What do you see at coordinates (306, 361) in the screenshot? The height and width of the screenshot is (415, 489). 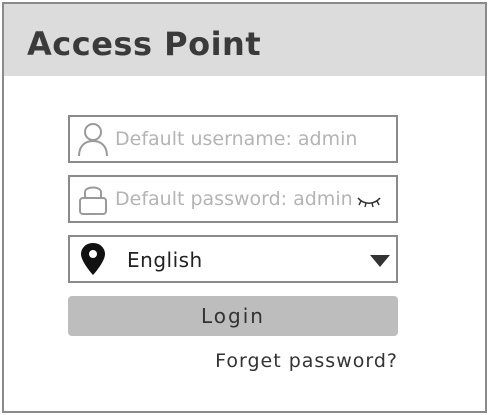 I see `forget-password-link: Forget password?` at bounding box center [306, 361].